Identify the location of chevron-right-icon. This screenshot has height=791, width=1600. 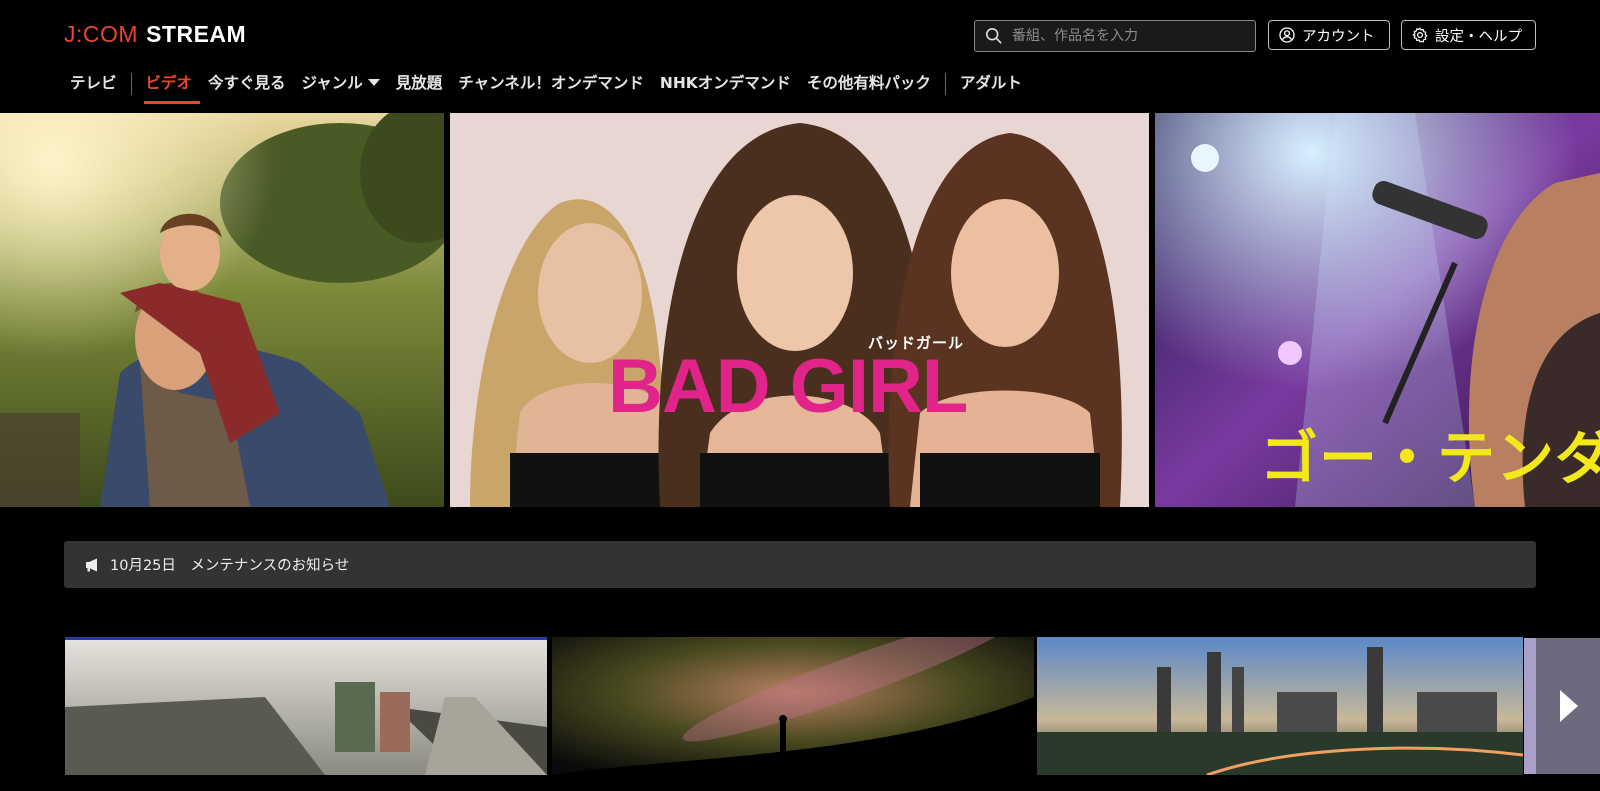
(1569, 706).